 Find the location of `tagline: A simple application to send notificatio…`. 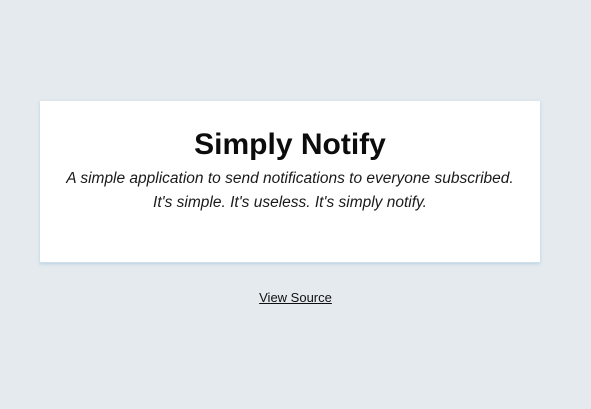

tagline: A simple application to send notificatio… is located at coordinates (290, 191).